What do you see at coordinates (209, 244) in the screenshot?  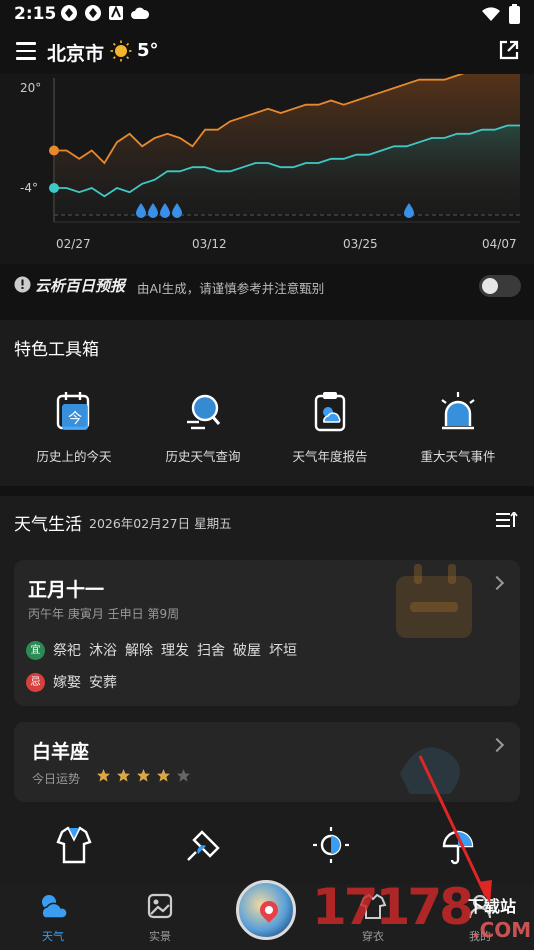 I see `x-tick-label: 03/12` at bounding box center [209, 244].